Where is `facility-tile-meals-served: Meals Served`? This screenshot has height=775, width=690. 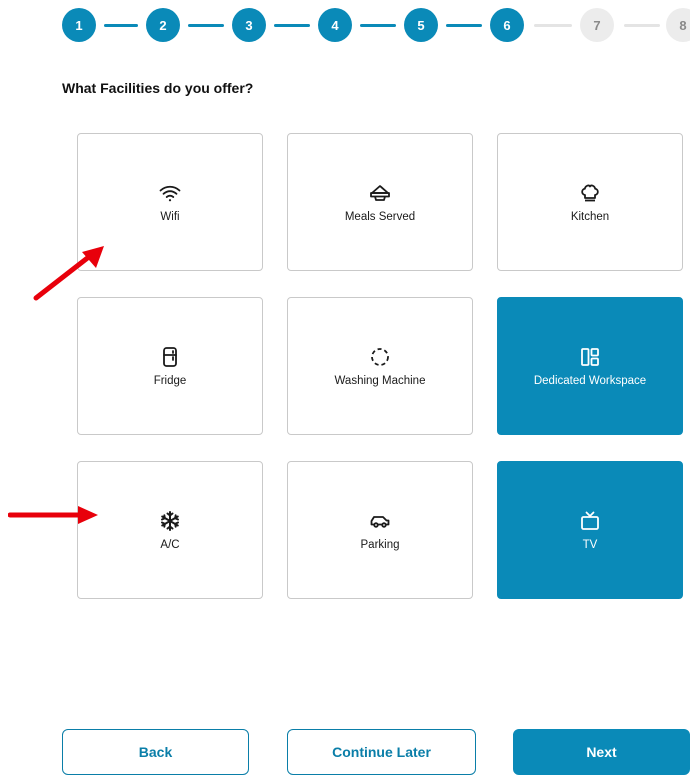
facility-tile-meals-served: Meals Served is located at coordinates (380, 202).